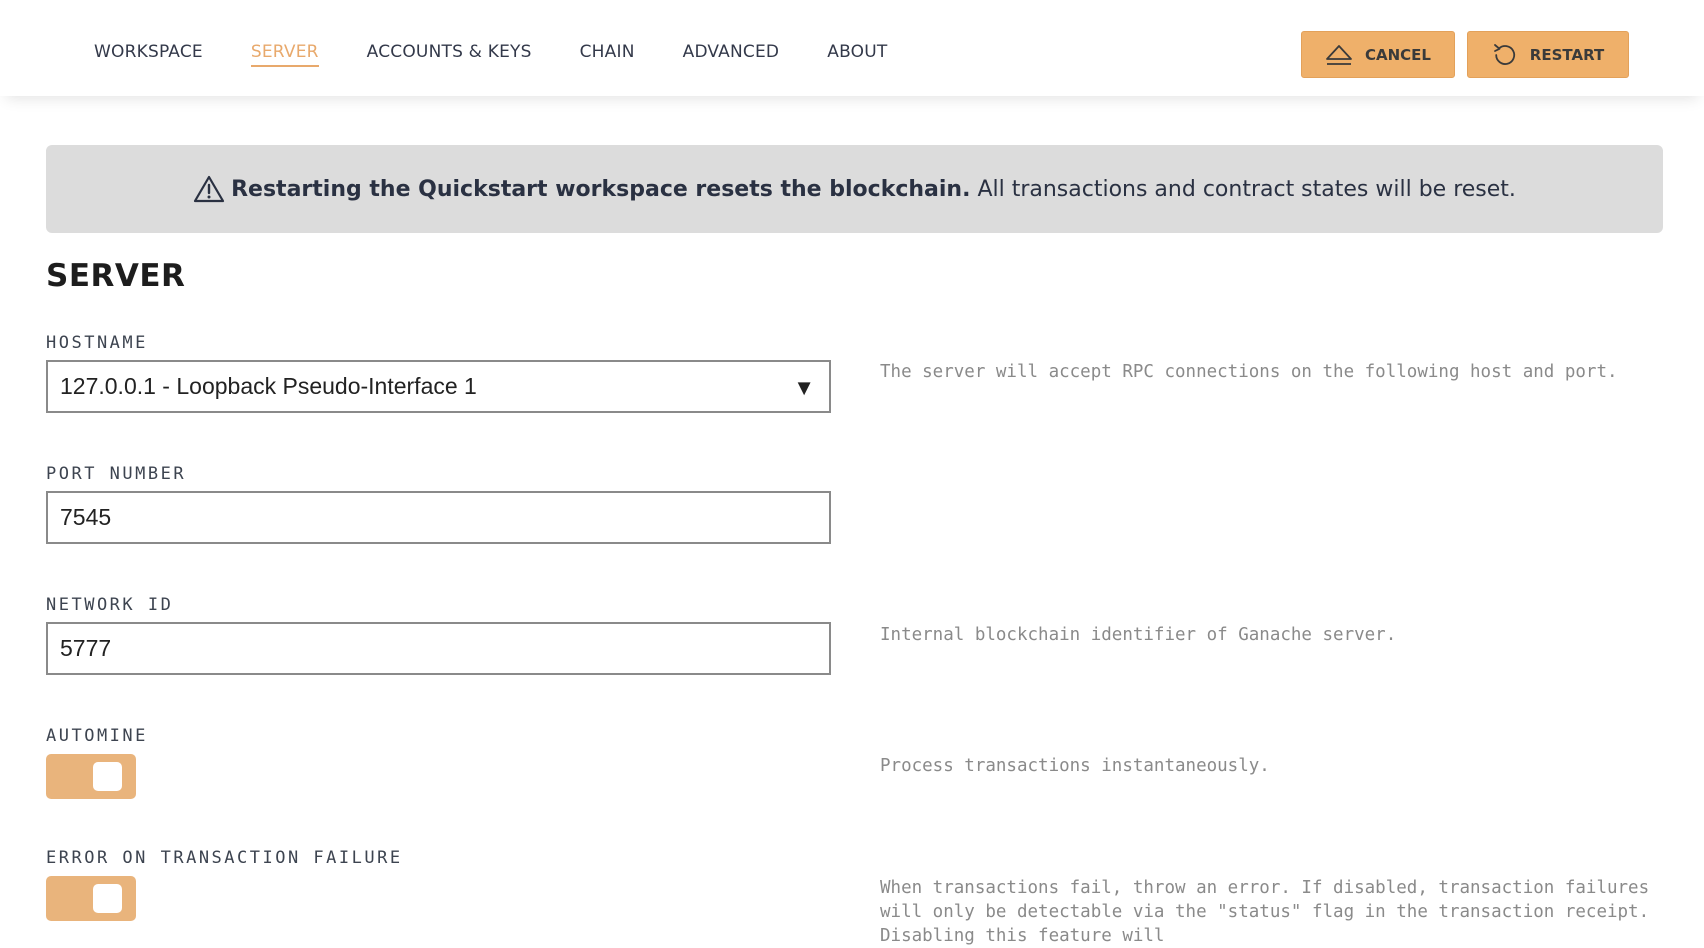 This screenshot has height=948, width=1704. Describe the element at coordinates (86, 517) in the screenshot. I see `port-number-value: 7545` at that location.